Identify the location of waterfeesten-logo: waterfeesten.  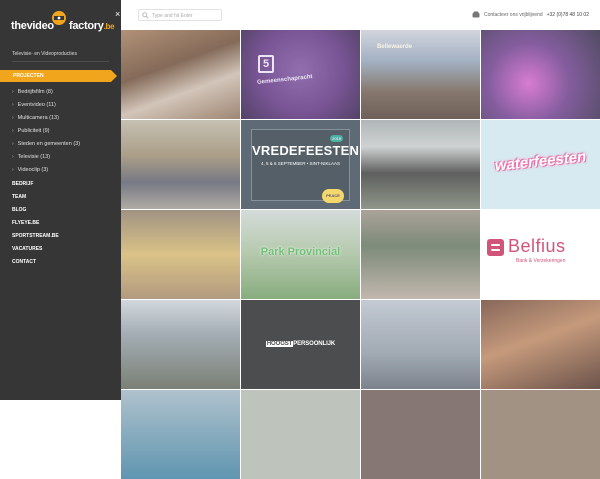
(540, 161).